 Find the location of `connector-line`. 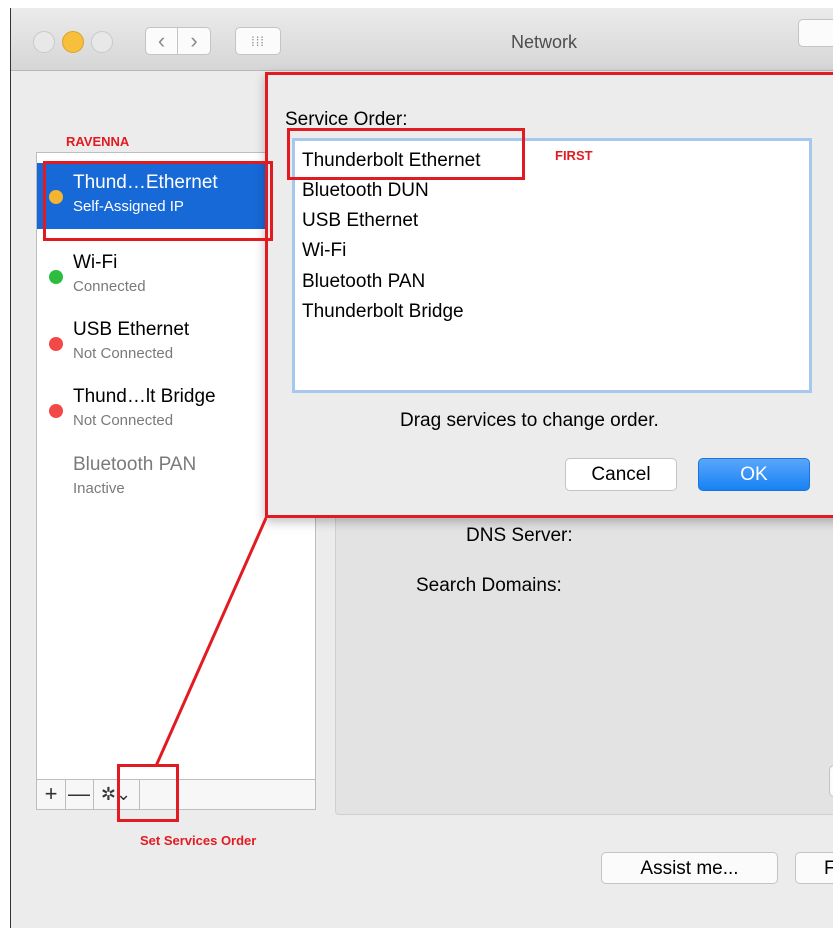

connector-line is located at coordinates (211, 642).